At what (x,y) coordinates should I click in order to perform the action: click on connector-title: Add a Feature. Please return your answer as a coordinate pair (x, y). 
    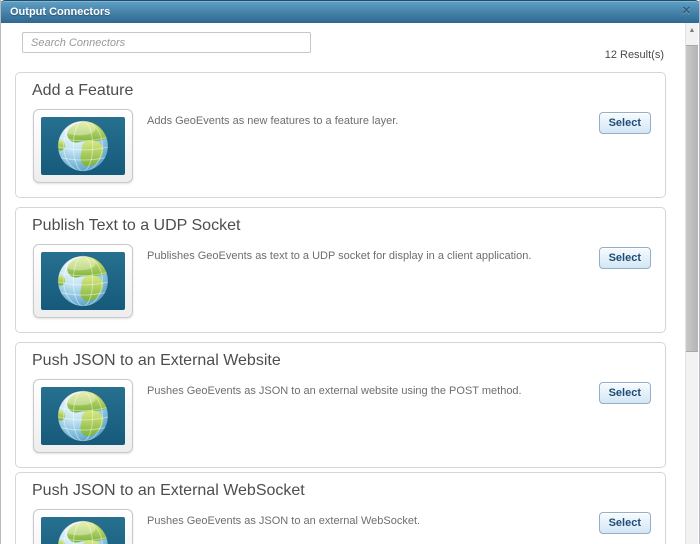
    Looking at the image, I should click on (83, 90).